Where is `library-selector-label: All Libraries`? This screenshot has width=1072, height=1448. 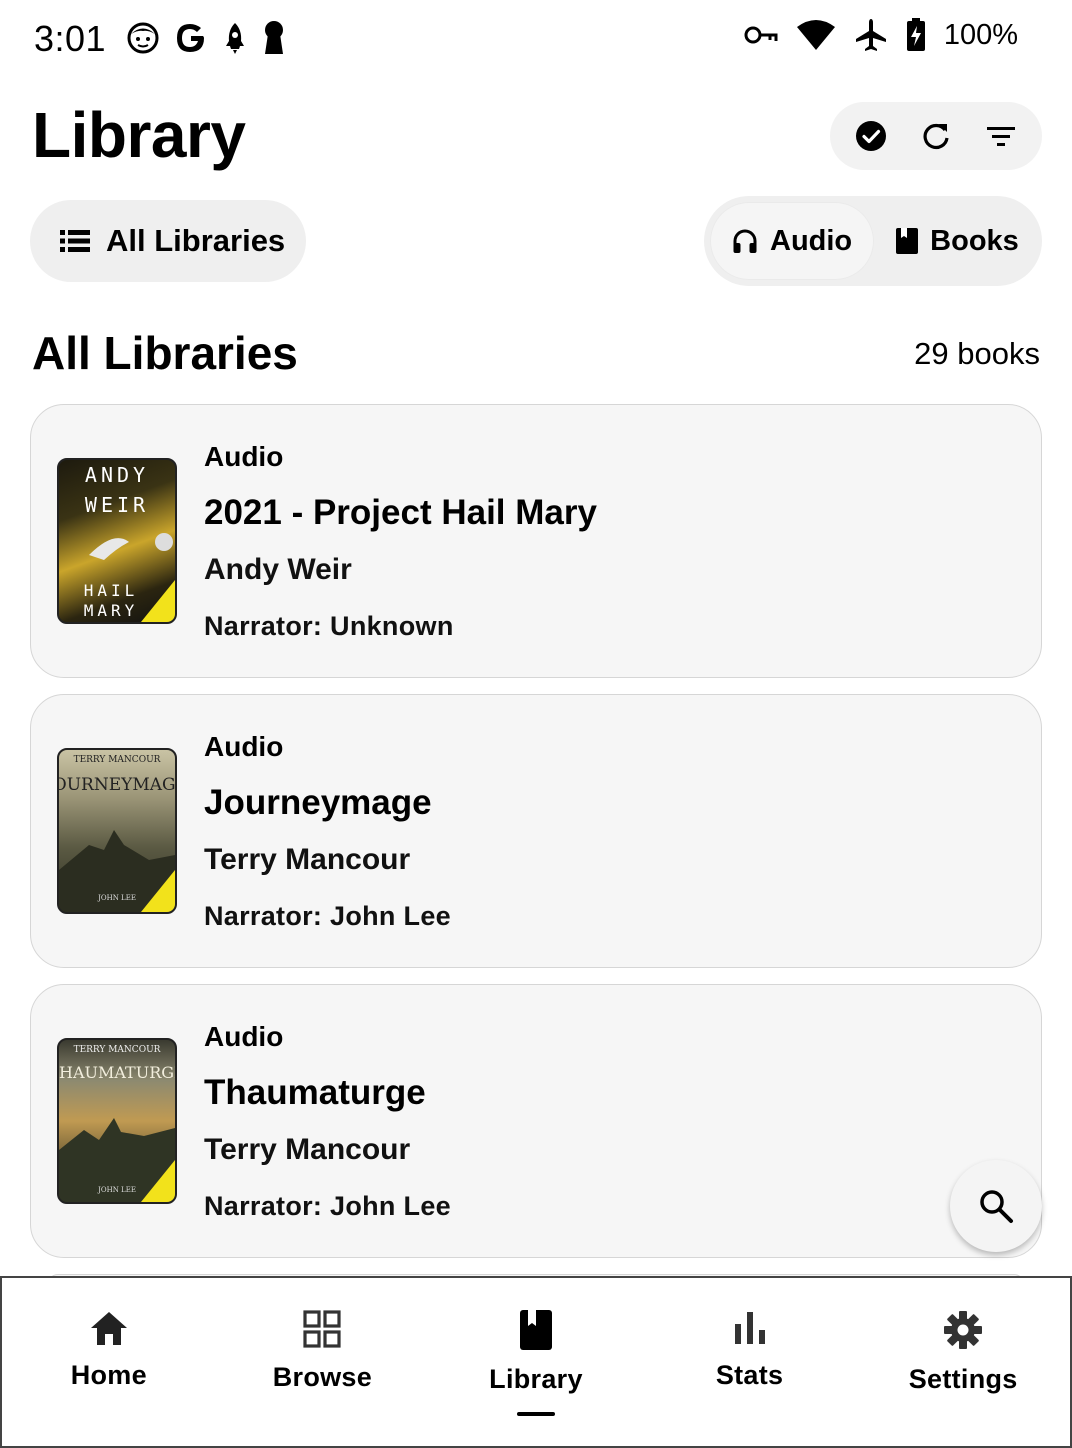
library-selector-label: All Libraries is located at coordinates (196, 240).